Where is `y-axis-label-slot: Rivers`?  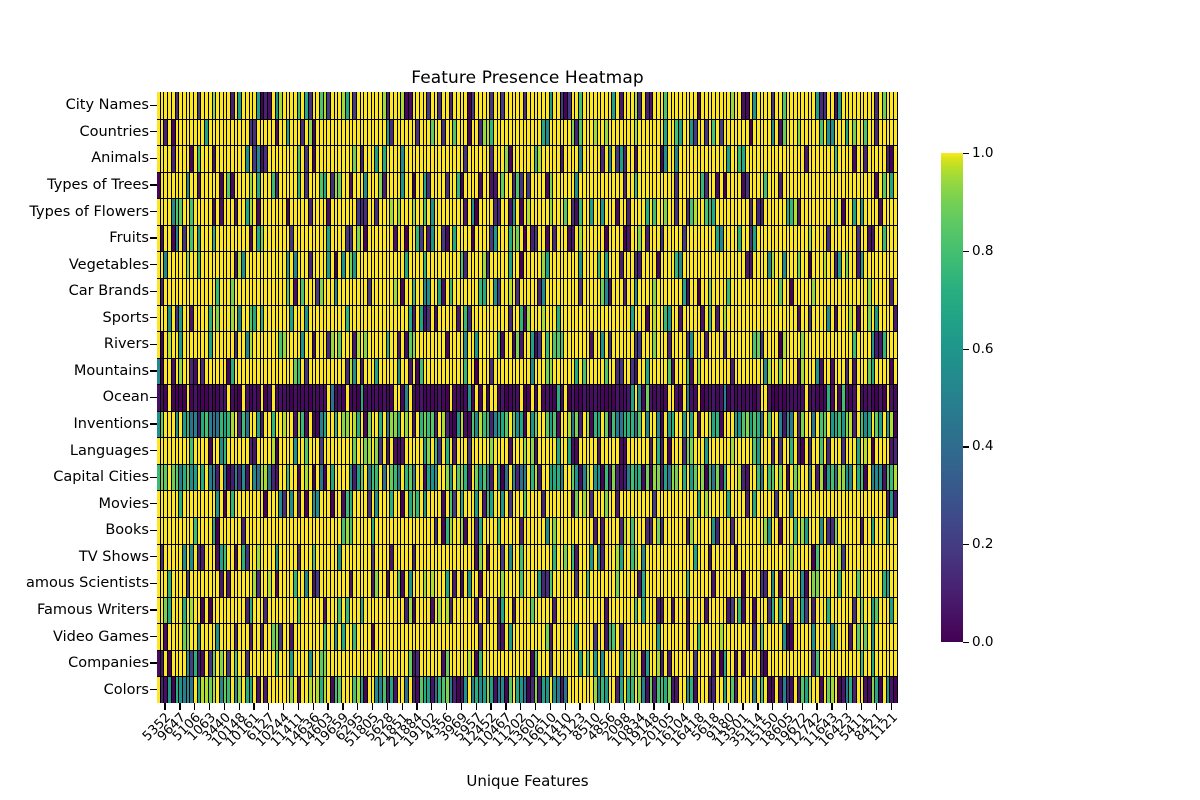 y-axis-label-slot: Rivers is located at coordinates (75, 344).